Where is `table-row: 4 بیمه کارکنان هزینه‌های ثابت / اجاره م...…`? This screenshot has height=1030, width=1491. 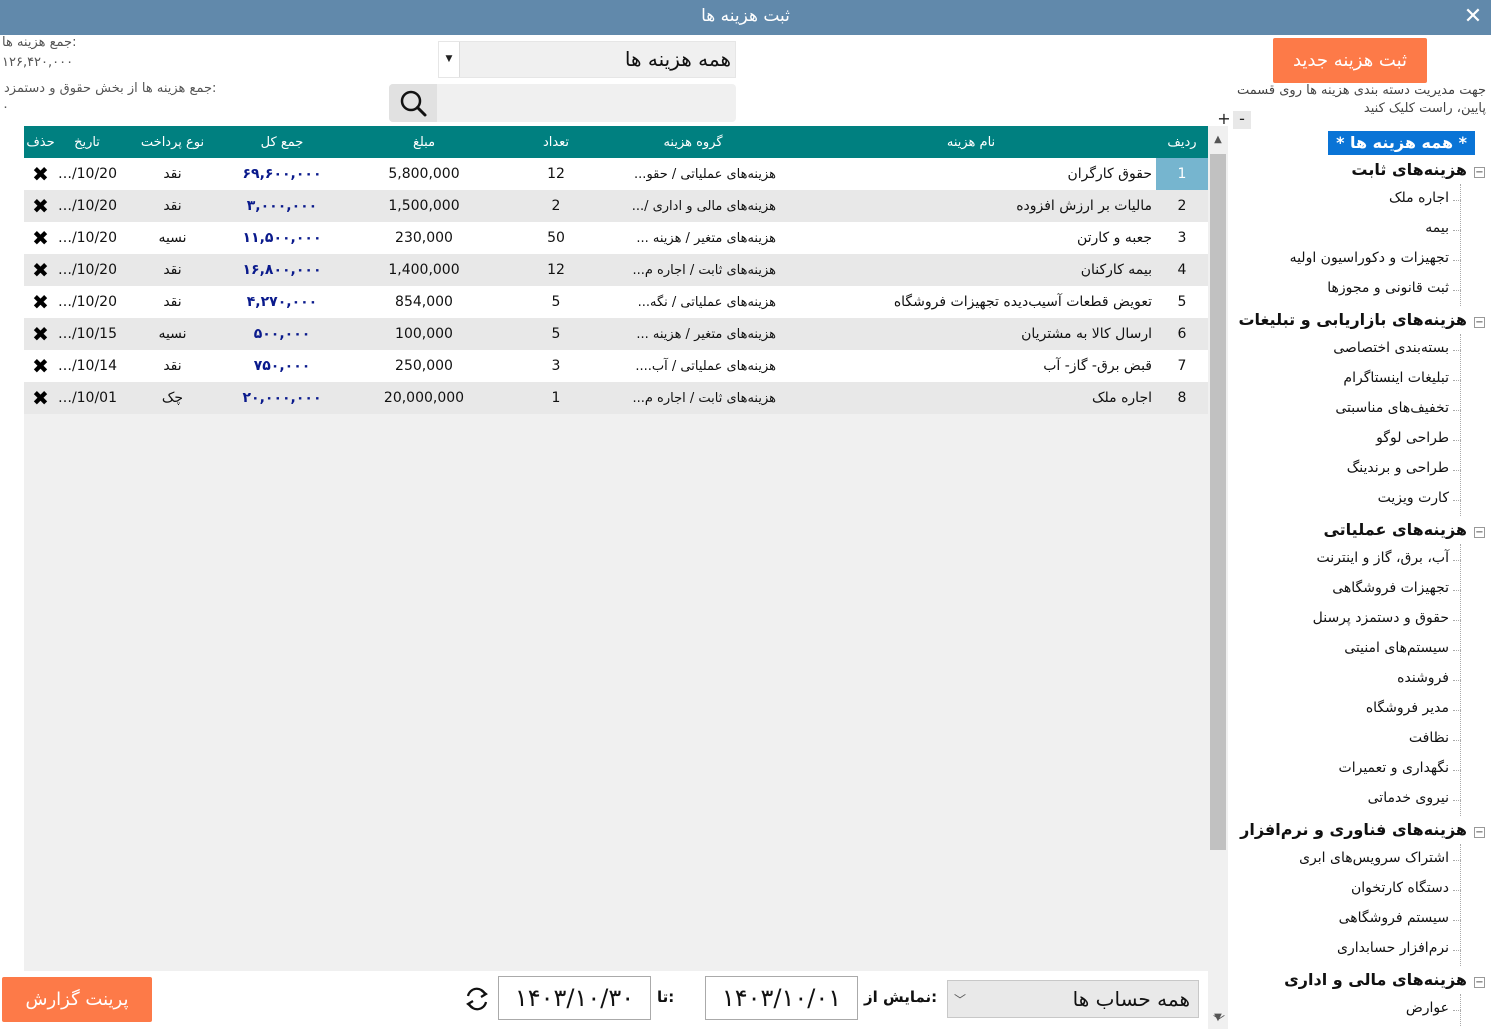 table-row: 4 بیمه کارکنان هزینه‌های ثابت / اجاره م...… is located at coordinates (616, 270).